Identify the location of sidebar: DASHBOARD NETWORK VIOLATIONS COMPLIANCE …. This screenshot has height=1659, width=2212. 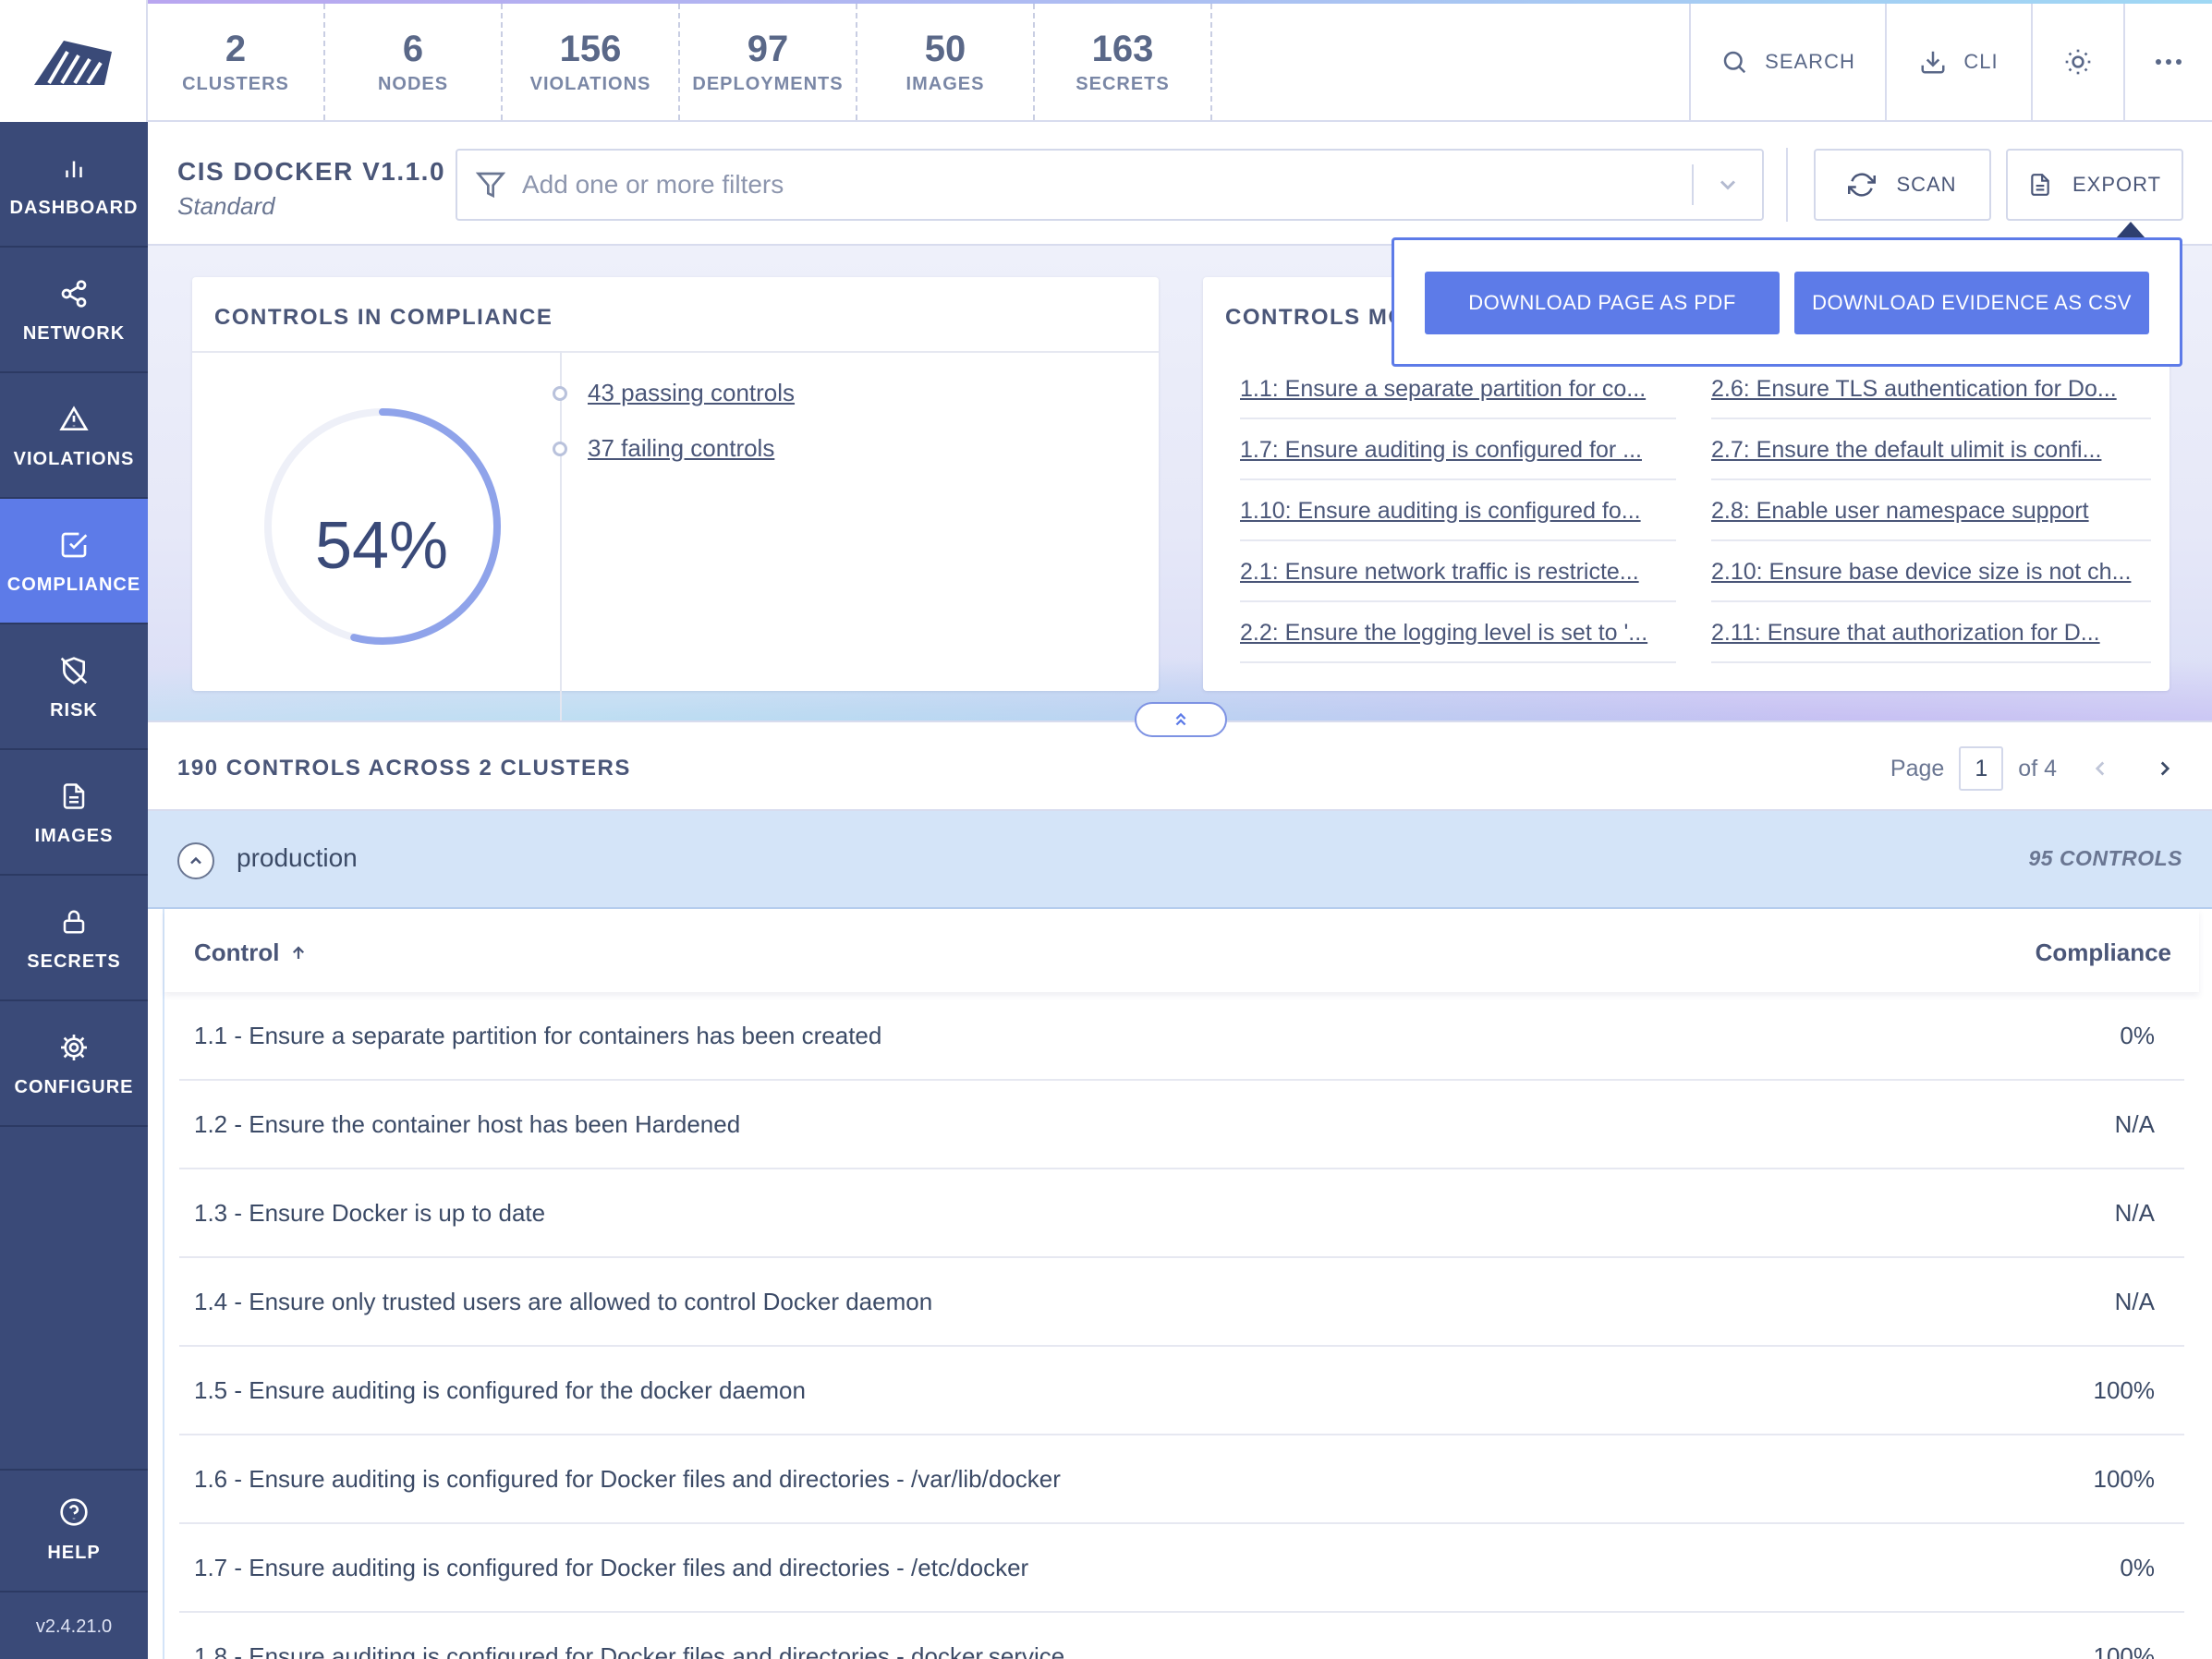
(74, 829).